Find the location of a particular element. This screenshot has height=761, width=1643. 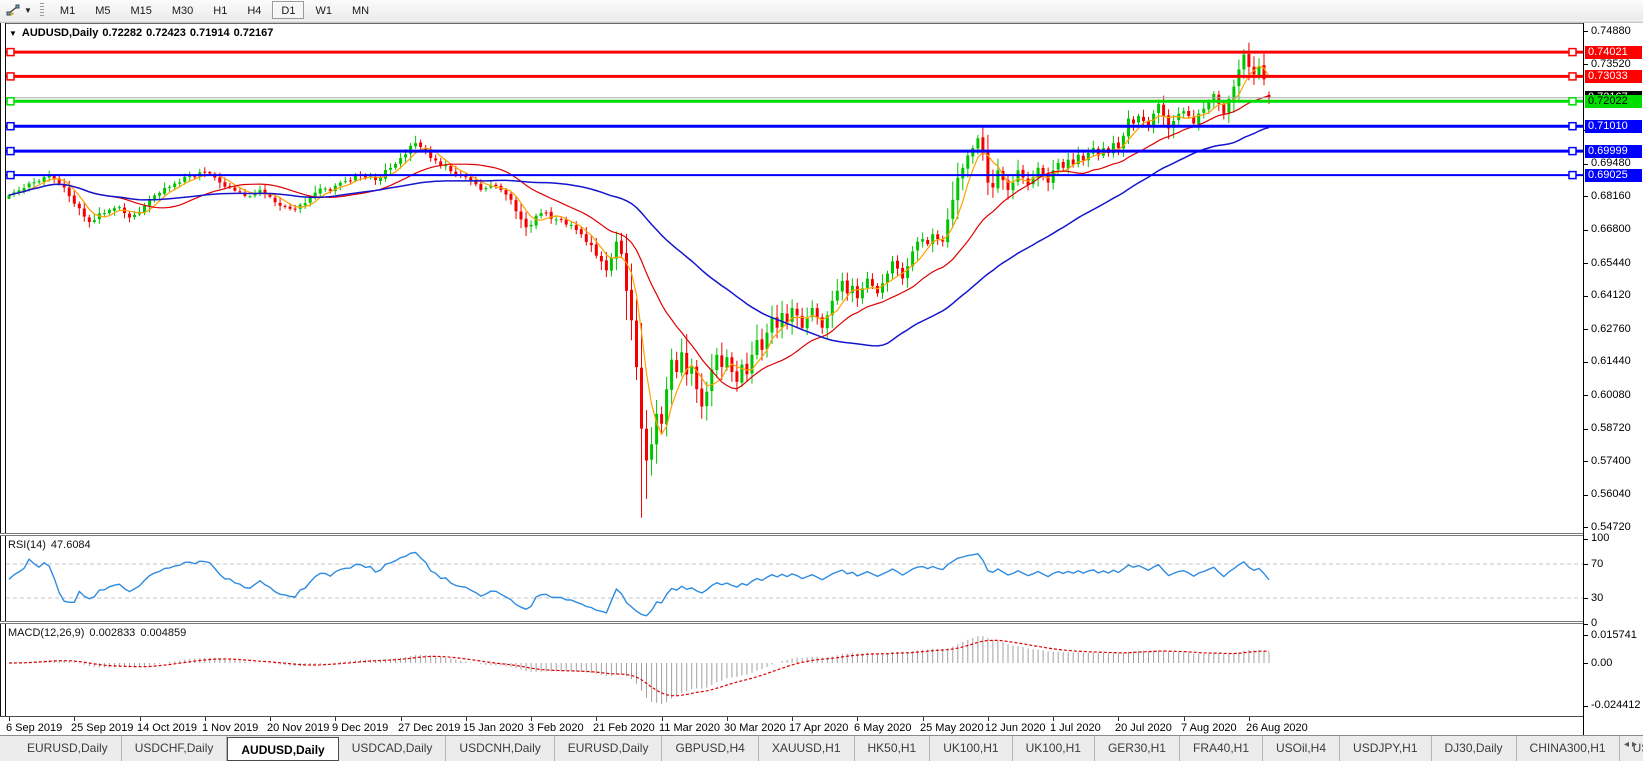

timeframe-button-d1: D1 is located at coordinates (288, 10).